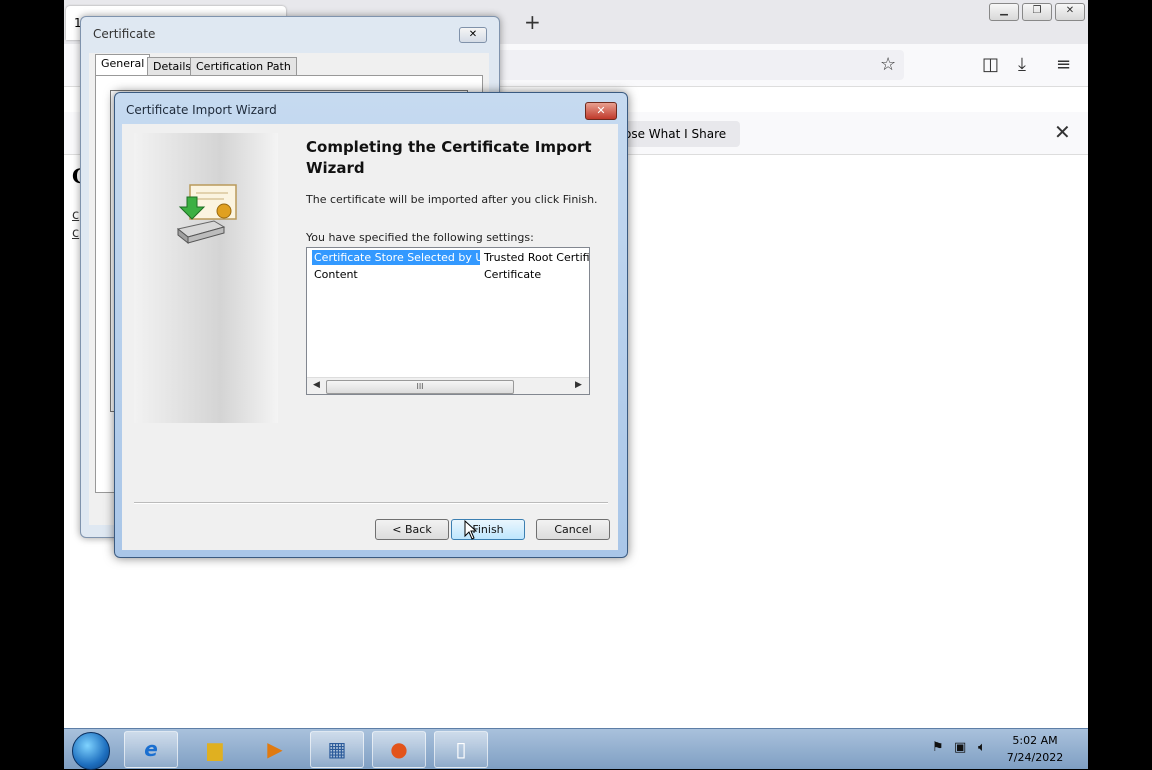 This screenshot has width=1152, height=770. I want to click on tab-certification-path: Certification Path, so click(243, 66).